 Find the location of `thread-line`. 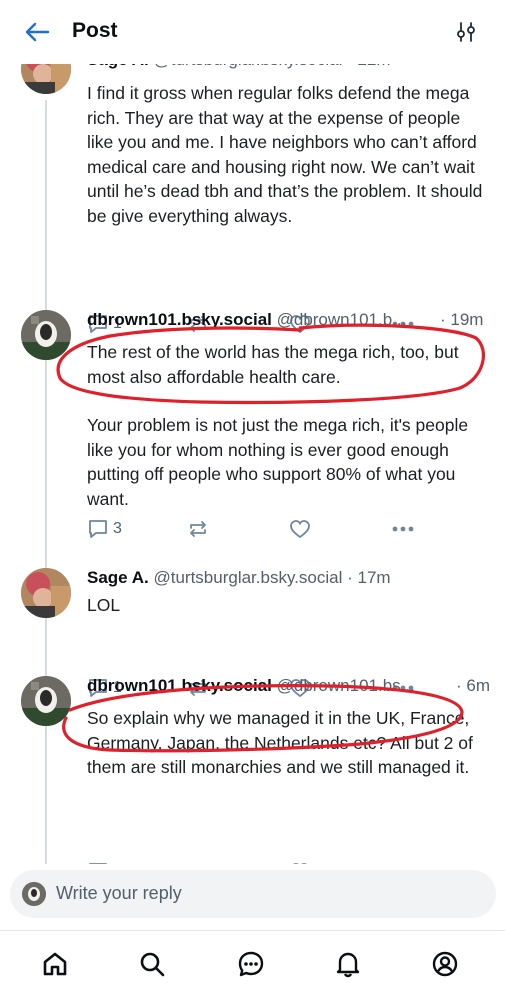

thread-line is located at coordinates (46, 482).